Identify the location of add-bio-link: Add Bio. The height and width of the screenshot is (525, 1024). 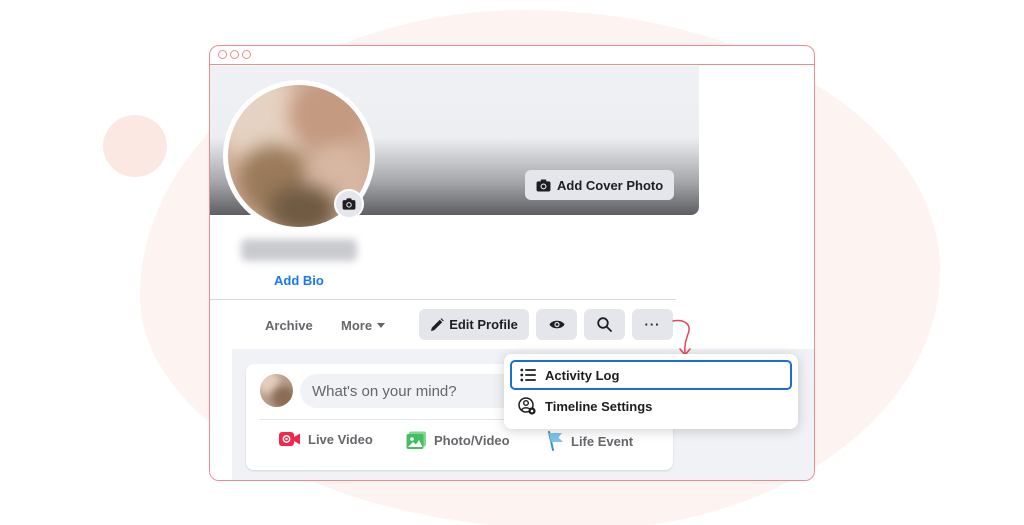
(299, 280).